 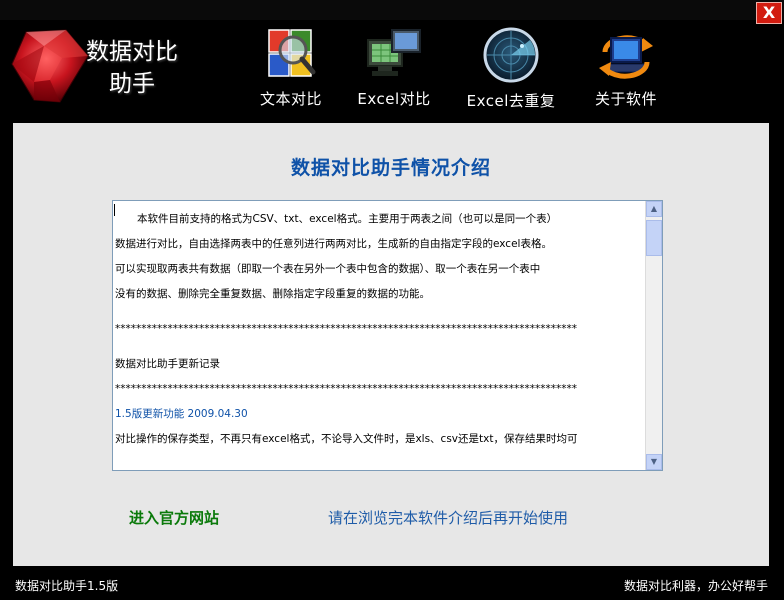 What do you see at coordinates (769, 13) in the screenshot?
I see `close-button: X` at bounding box center [769, 13].